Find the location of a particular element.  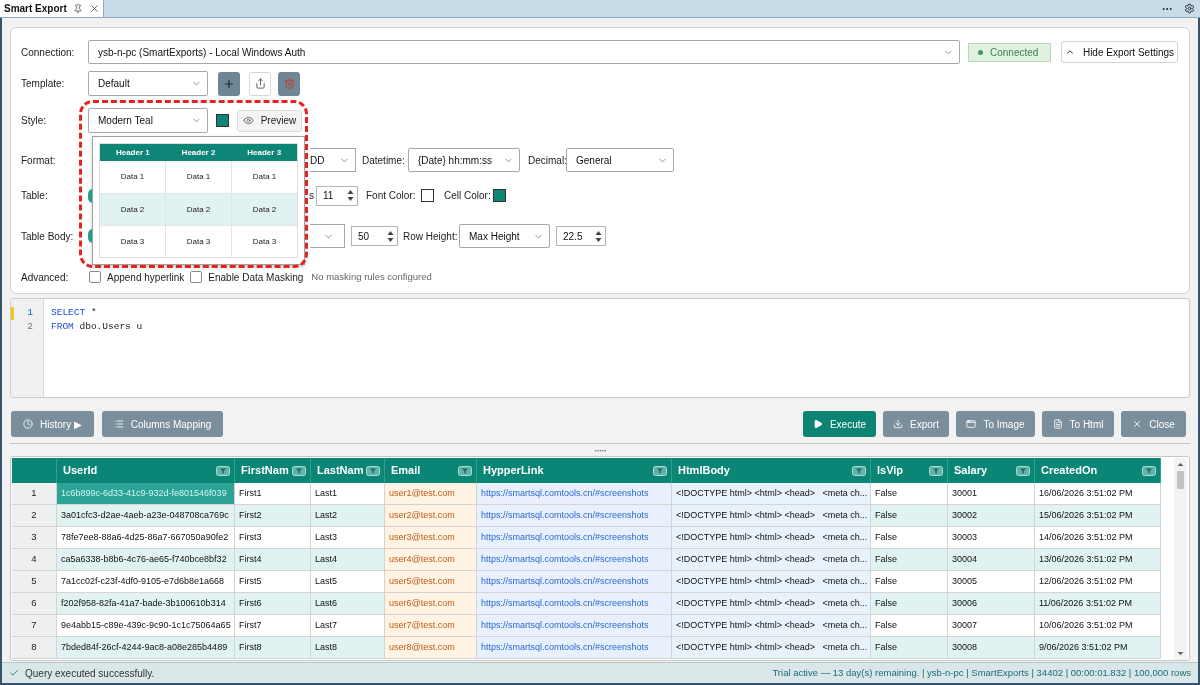

checkbox-label: Enable Data Masking is located at coordinates (256, 277).